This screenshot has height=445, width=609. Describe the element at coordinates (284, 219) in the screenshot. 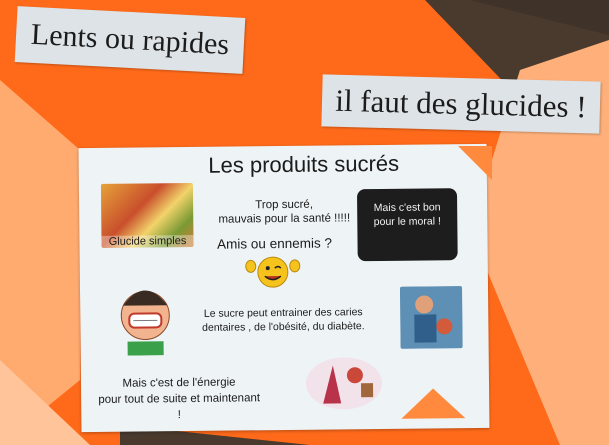

I see `too-sweet-line2: mauvais pour la santé !!!!!` at that location.